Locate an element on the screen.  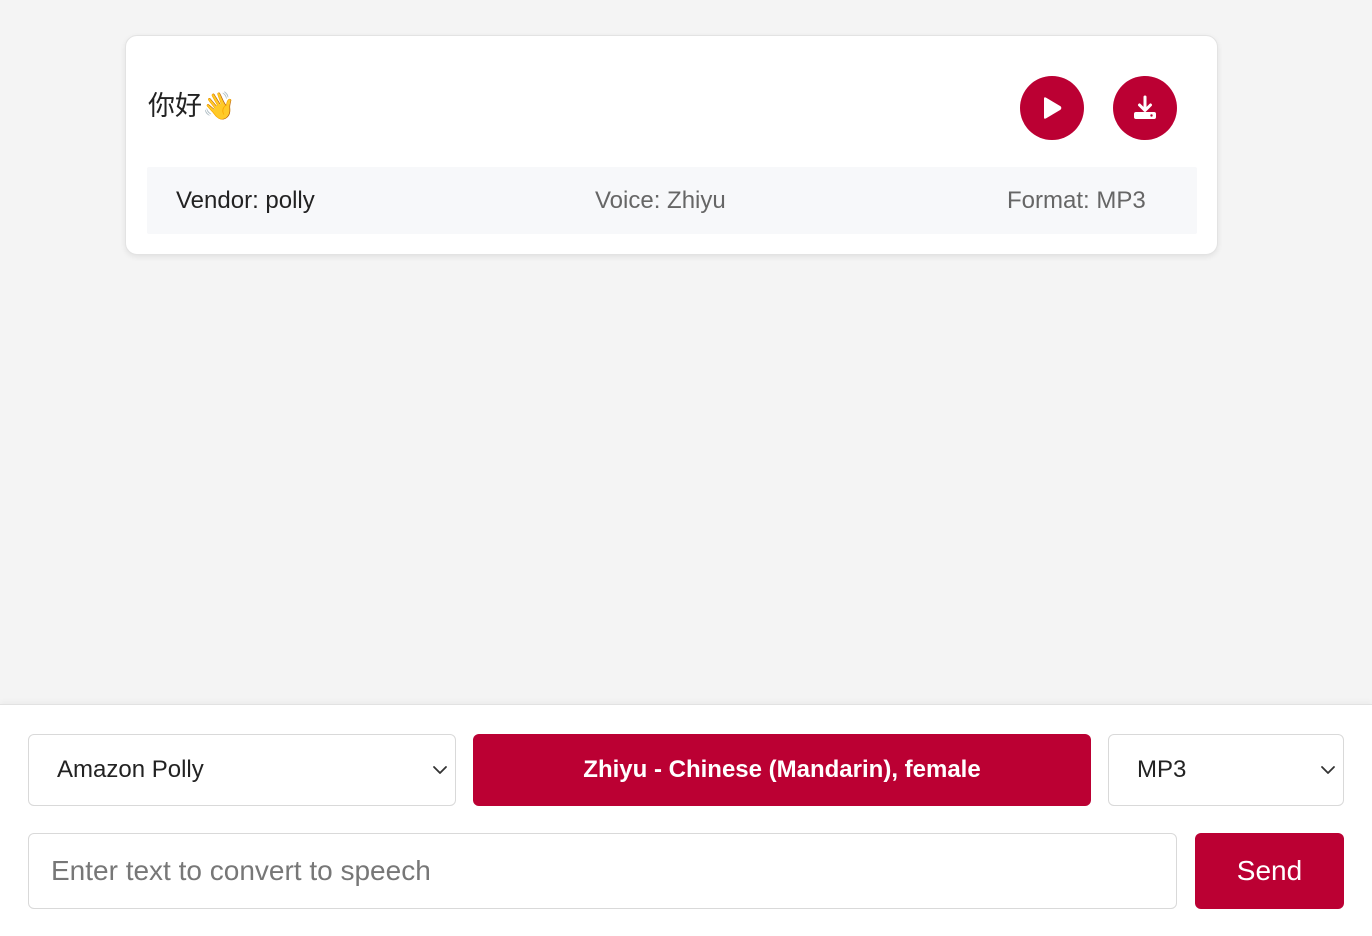
voice-meta: Voice: Zhiyu is located at coordinates (660, 200).